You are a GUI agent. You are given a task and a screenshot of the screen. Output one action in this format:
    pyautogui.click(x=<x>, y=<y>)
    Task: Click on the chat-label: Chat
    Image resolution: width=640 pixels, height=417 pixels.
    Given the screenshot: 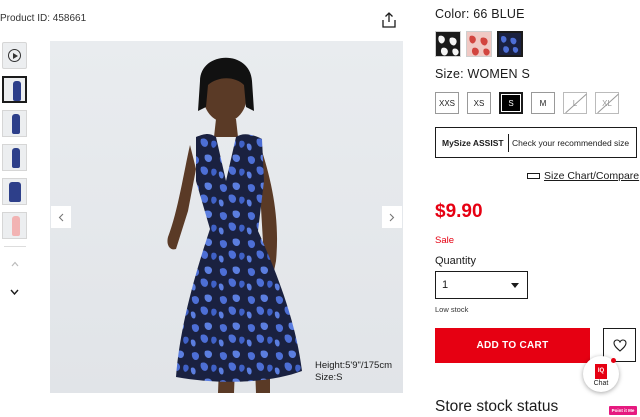 What is the action you would take?
    pyautogui.click(x=601, y=383)
    